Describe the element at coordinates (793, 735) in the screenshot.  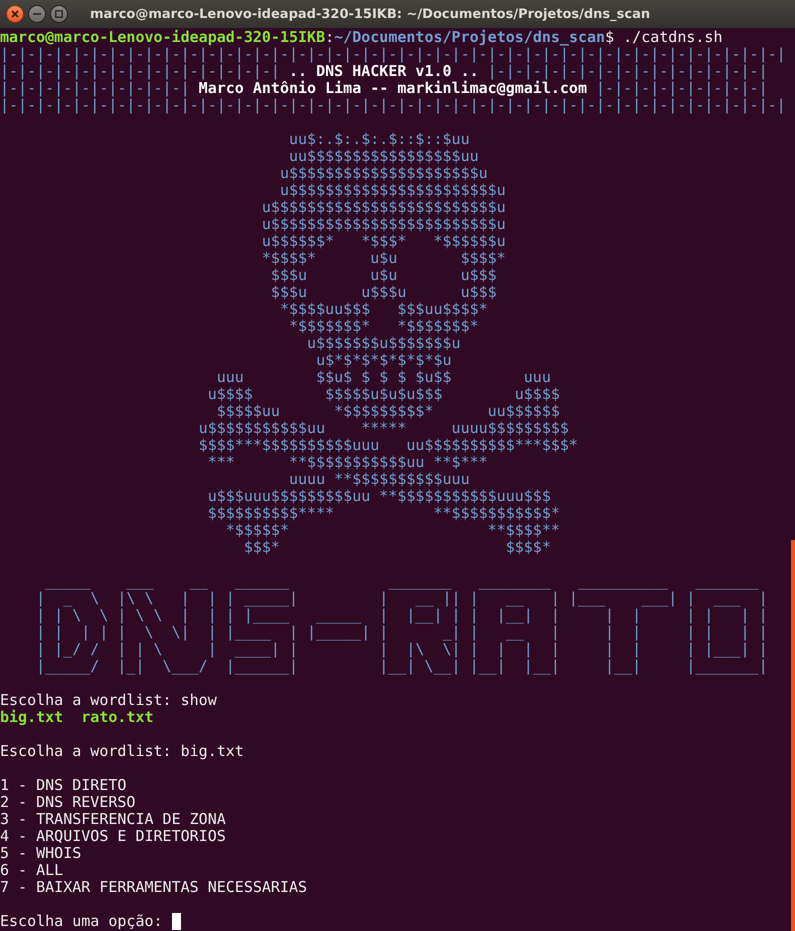
I see `scrollbar-thumb` at that location.